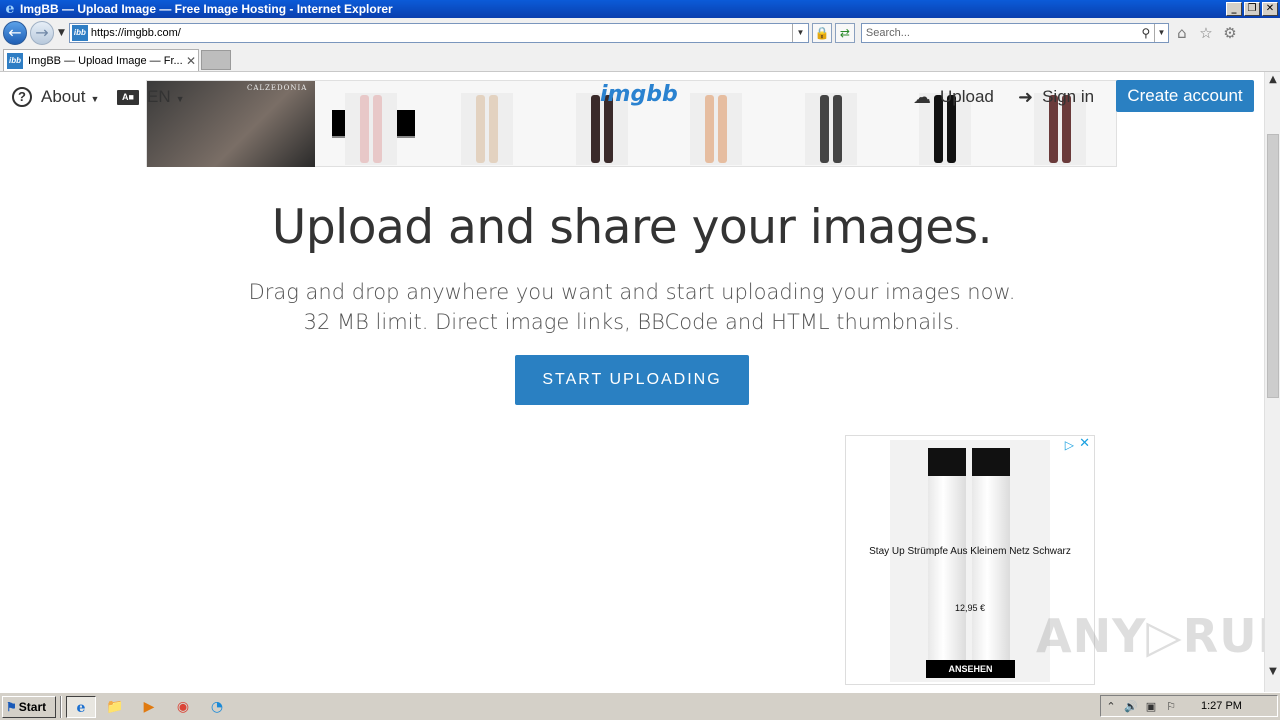 The image size is (1280, 720). What do you see at coordinates (128, 97) in the screenshot?
I see `language-icon: A■` at bounding box center [128, 97].